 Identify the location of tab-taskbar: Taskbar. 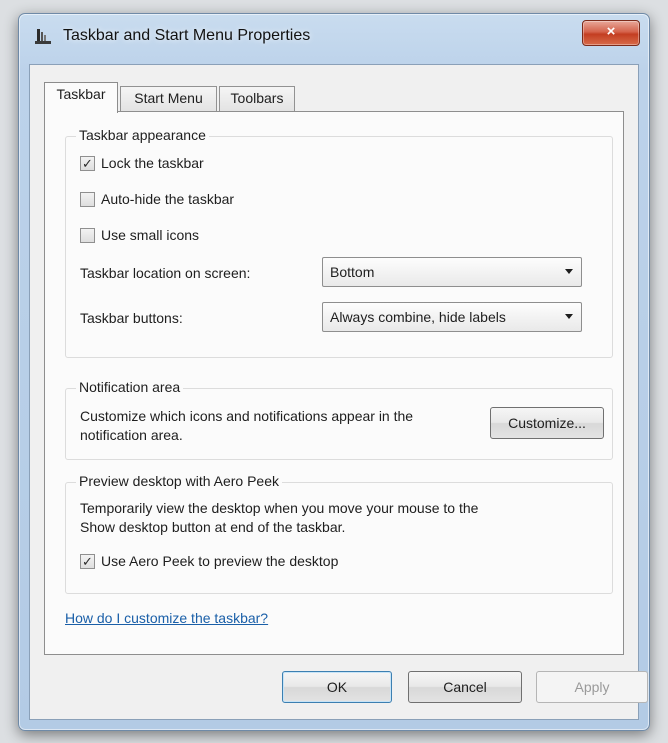
(81, 97).